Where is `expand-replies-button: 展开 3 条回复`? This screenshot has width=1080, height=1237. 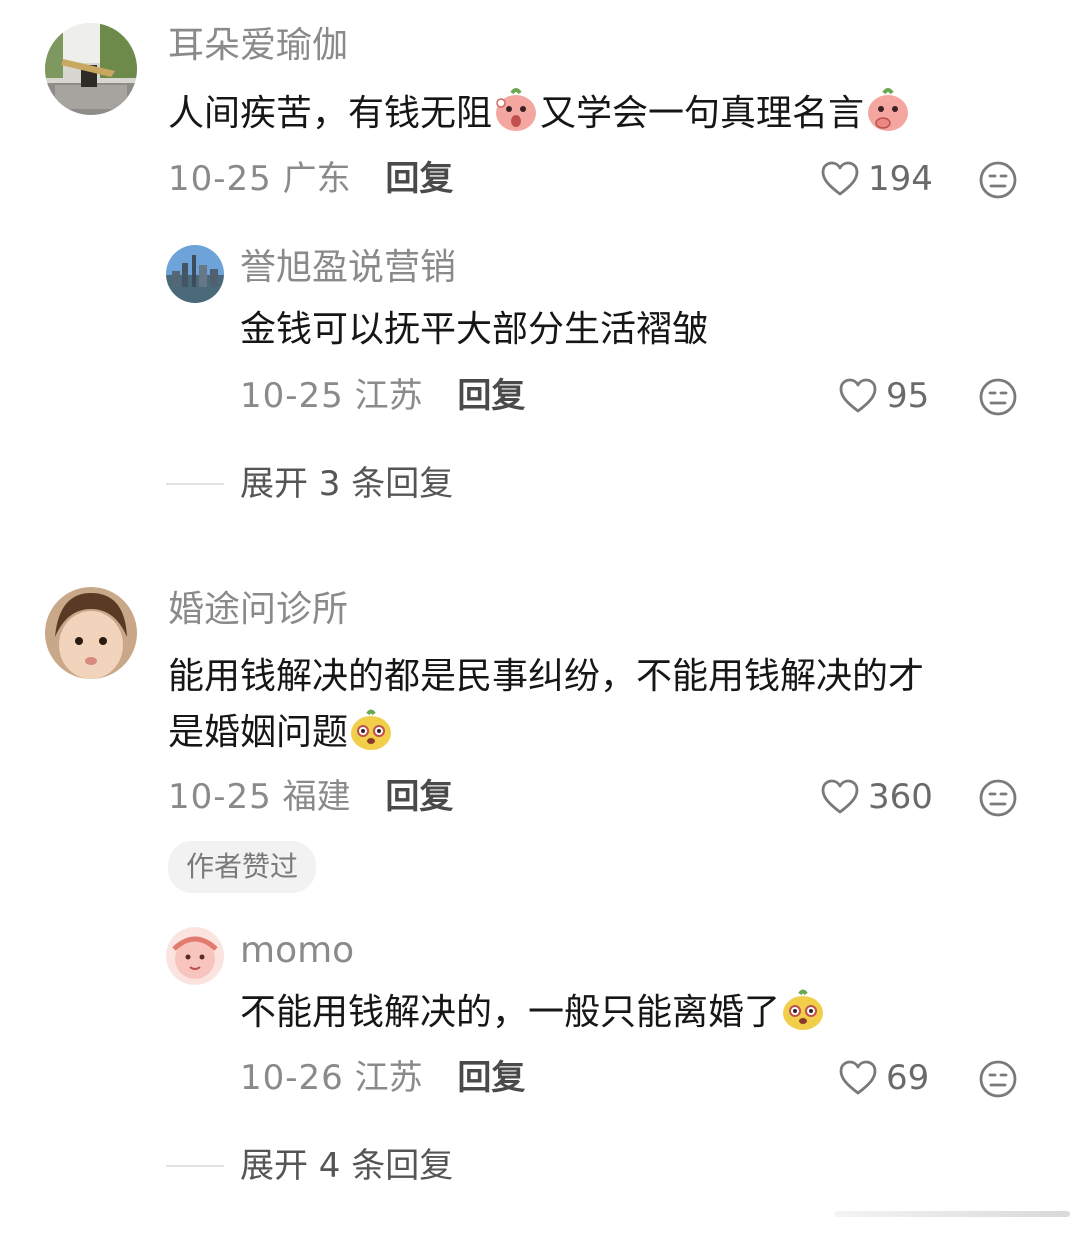
expand-replies-button: 展开 3 条回复 is located at coordinates (309, 484).